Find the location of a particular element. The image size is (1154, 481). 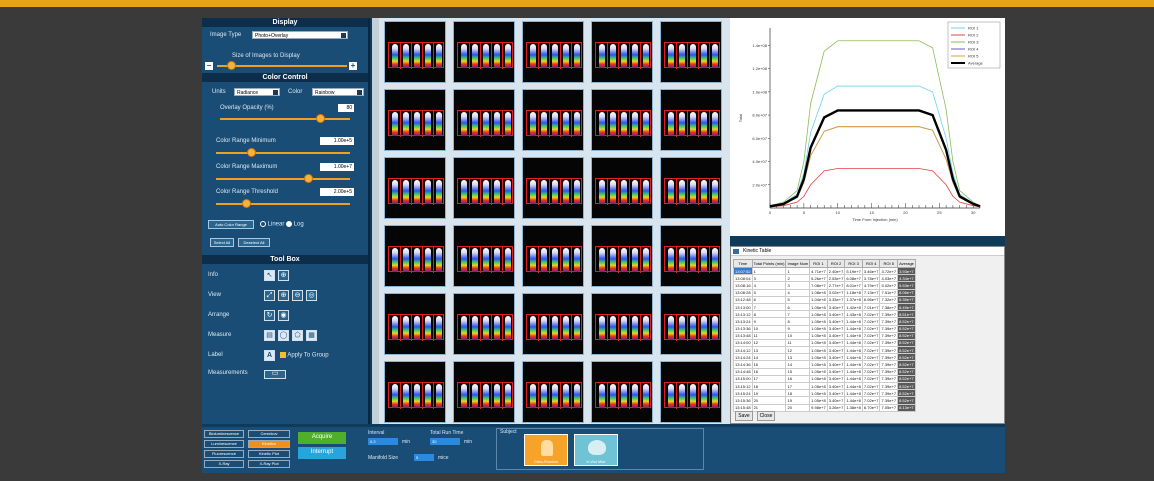

mode-button: Kinetics is located at coordinates (269, 444).